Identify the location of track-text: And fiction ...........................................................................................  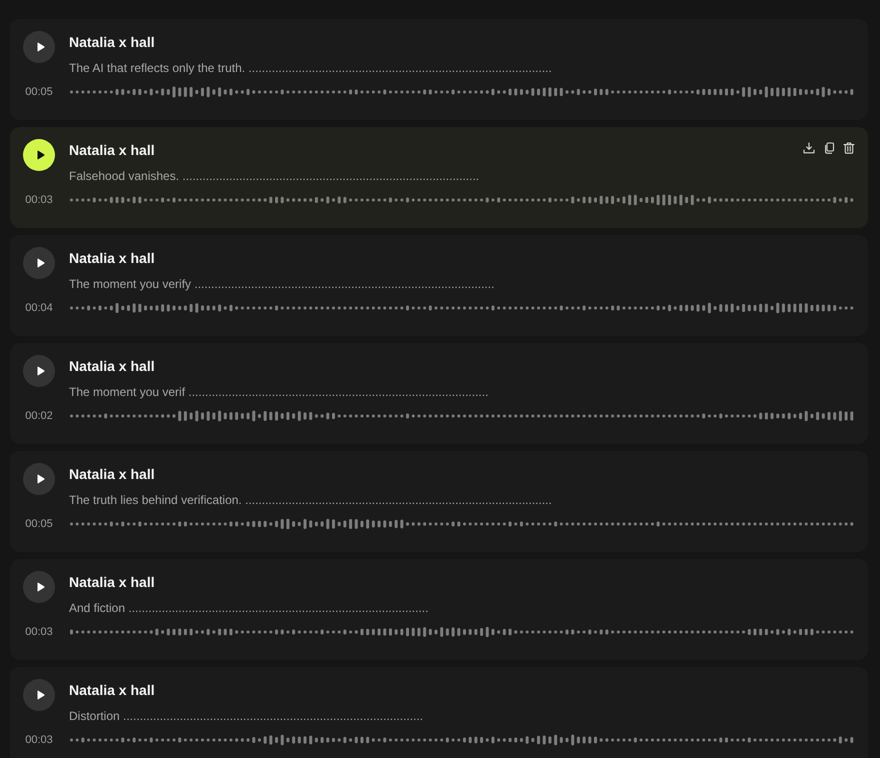
(249, 608).